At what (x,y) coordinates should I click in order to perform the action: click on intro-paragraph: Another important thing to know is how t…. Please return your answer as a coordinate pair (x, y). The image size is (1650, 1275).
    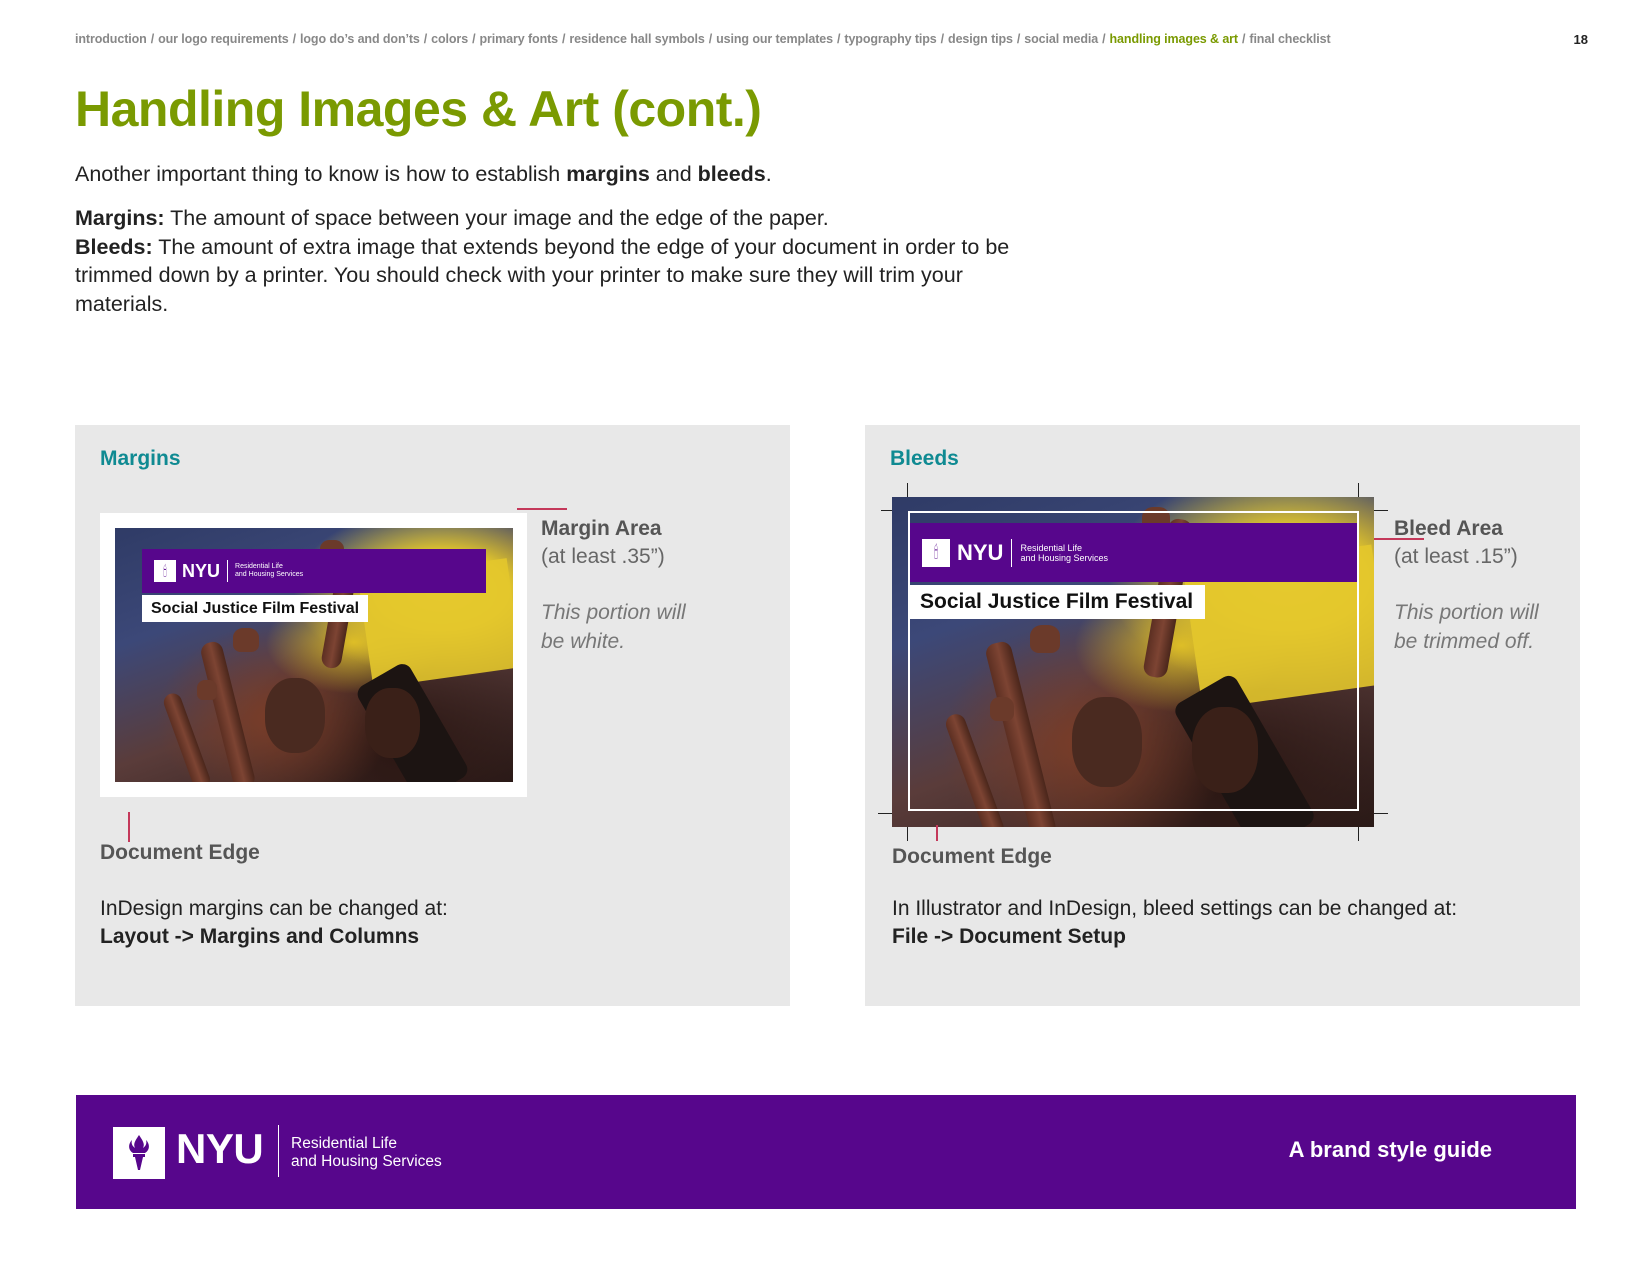
    Looking at the image, I should click on (565, 174).